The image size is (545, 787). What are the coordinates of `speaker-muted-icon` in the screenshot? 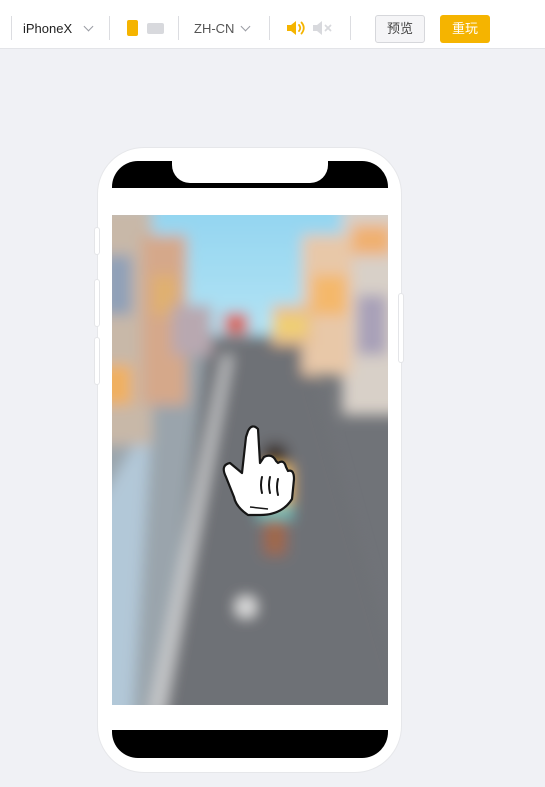 It's located at (323, 28).